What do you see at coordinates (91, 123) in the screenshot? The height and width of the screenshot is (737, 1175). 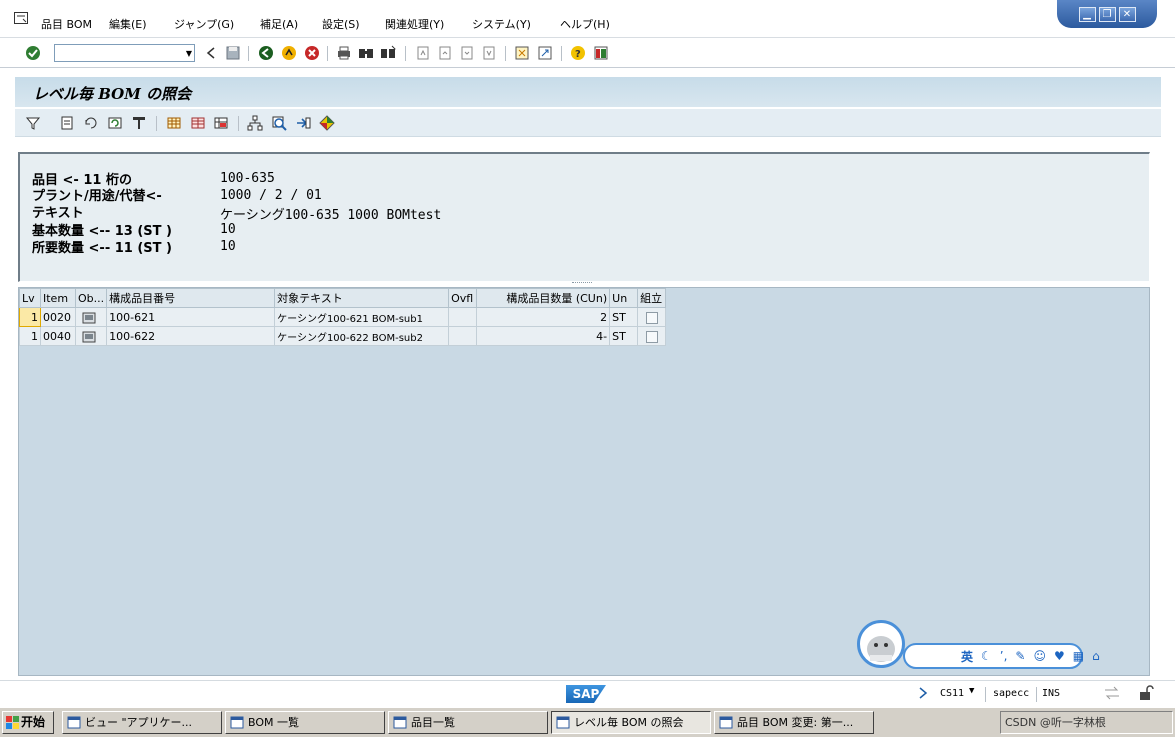 I see `where-used-icon` at bounding box center [91, 123].